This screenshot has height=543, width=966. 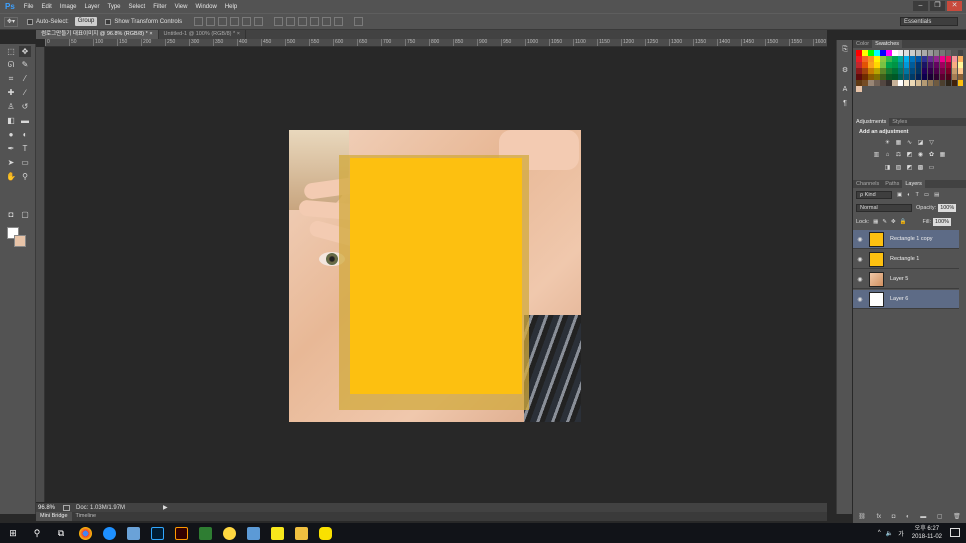 What do you see at coordinates (957, 516) in the screenshot?
I see `delete-layer-icon: 🗑` at bounding box center [957, 516].